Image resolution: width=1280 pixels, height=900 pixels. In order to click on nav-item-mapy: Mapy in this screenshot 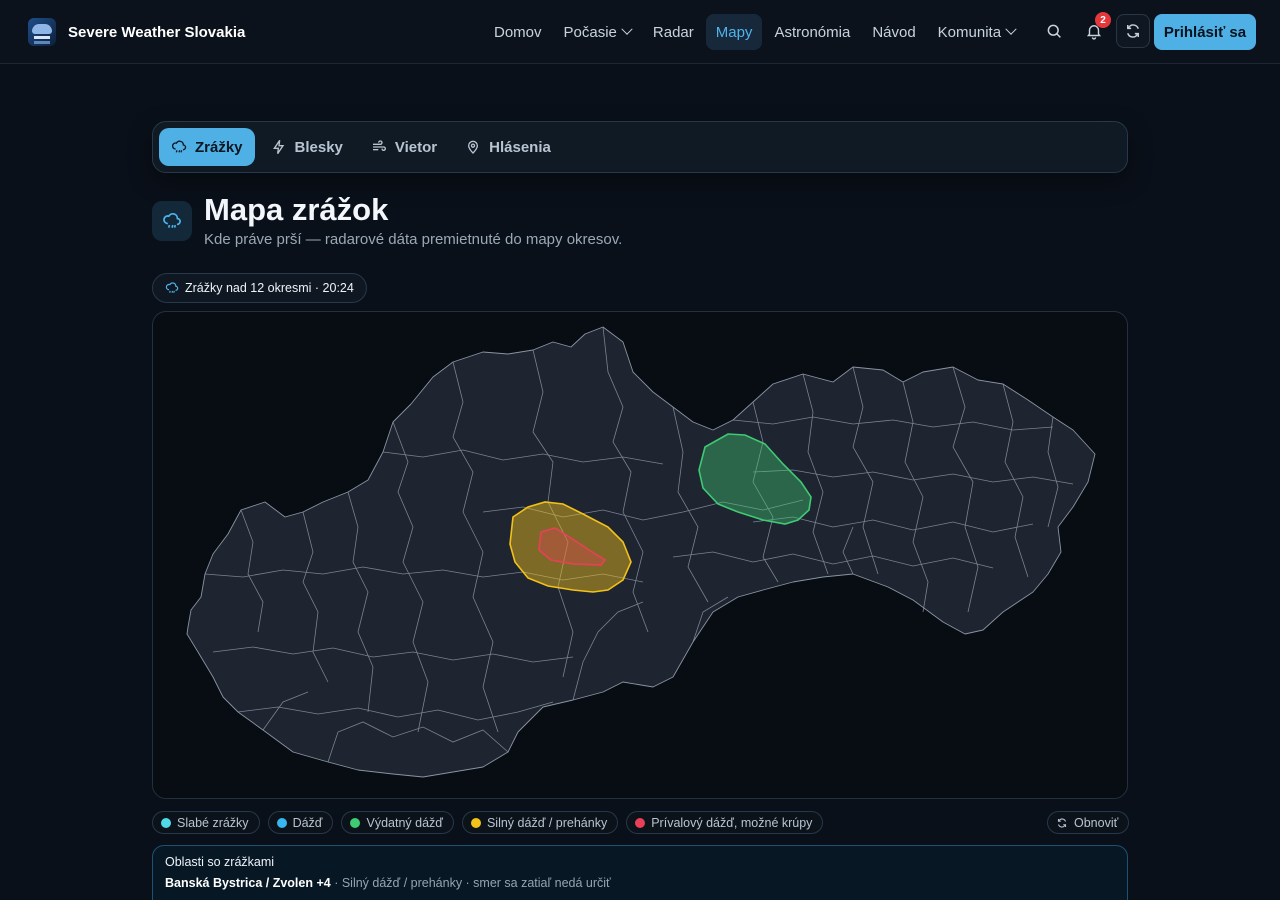, I will do `click(734, 32)`.